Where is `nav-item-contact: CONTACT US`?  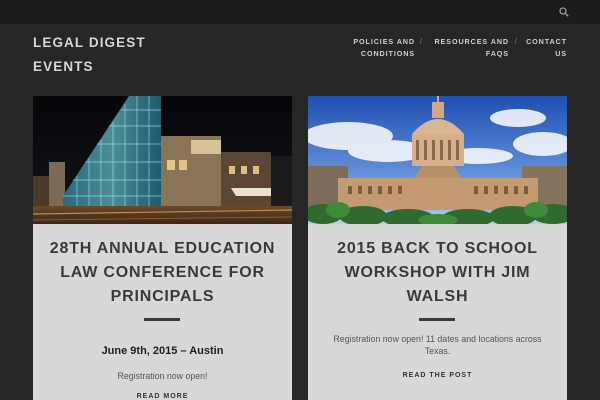 nav-item-contact: CONTACT US is located at coordinates (546, 47).